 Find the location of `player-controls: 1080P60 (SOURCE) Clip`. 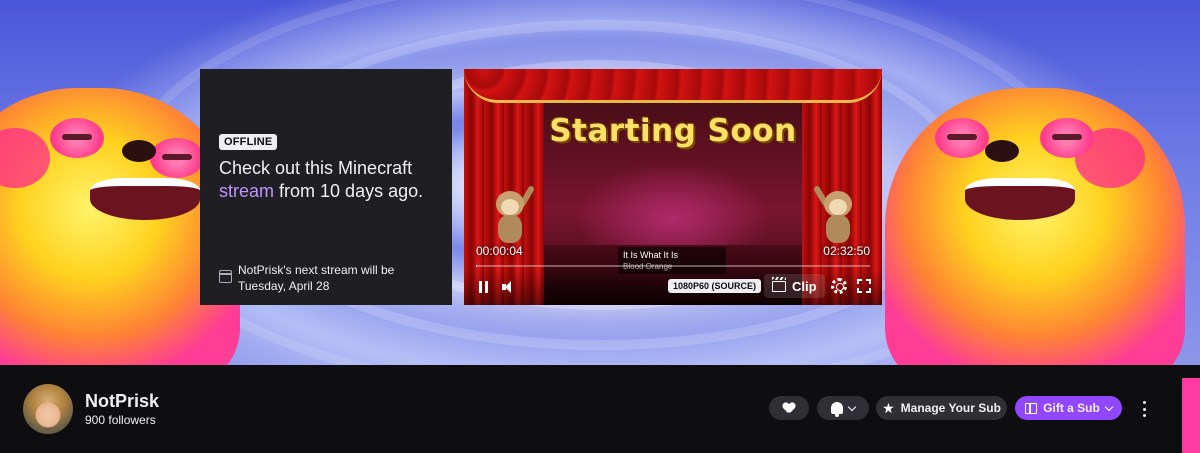

player-controls: 1080P60 (SOURCE) Clip is located at coordinates (673, 287).